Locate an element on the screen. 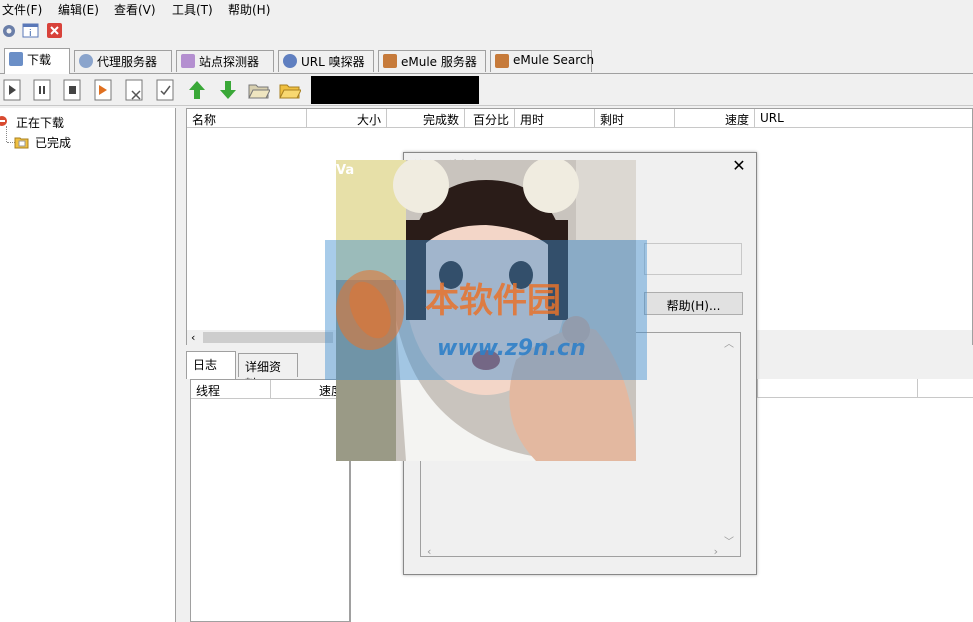  scroll-right-icon: › is located at coordinates (716, 551).